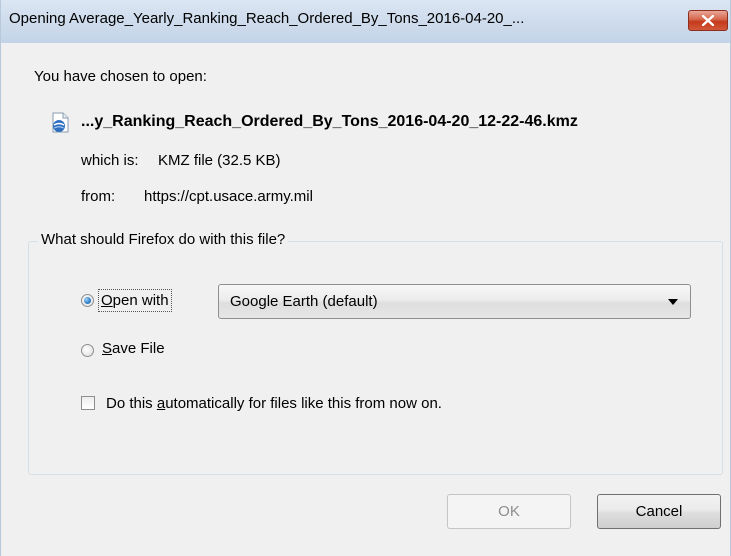 This screenshot has width=731, height=556. Describe the element at coordinates (107, 300) in the screenshot. I see `open-with-accel: O` at that location.